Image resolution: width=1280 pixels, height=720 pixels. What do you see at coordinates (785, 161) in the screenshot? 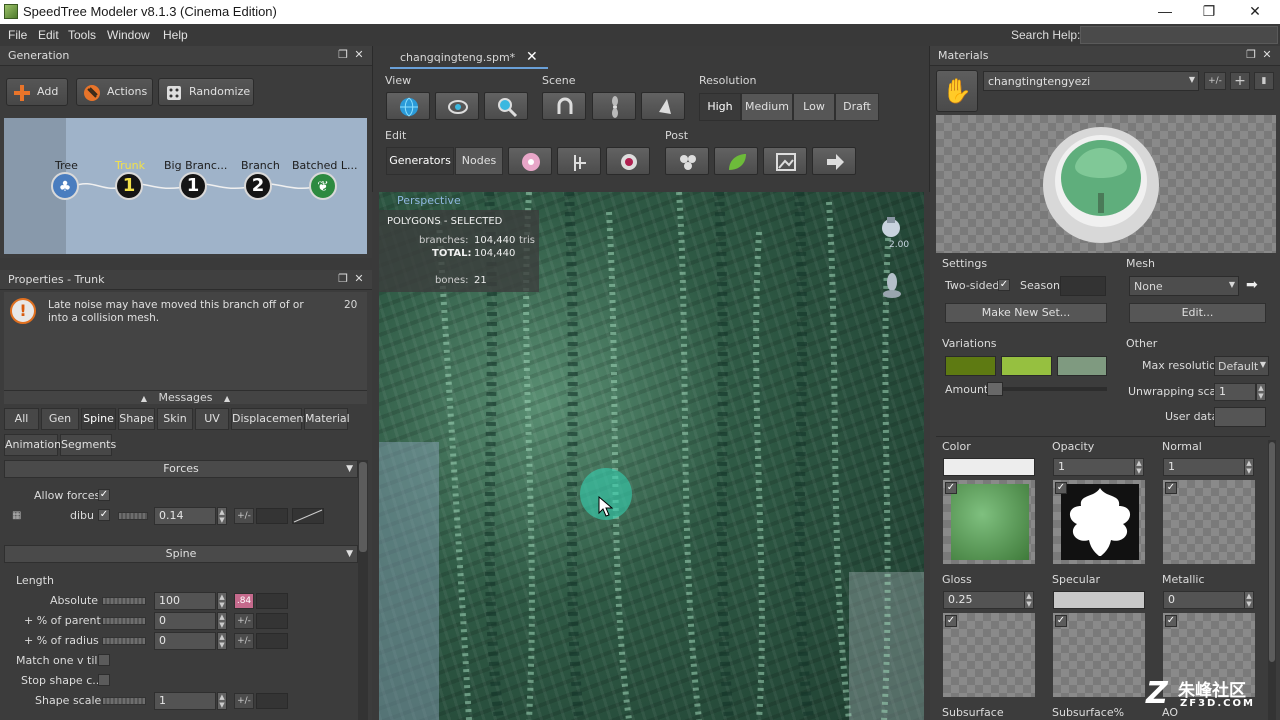
I see `post-export-image-button` at bounding box center [785, 161].